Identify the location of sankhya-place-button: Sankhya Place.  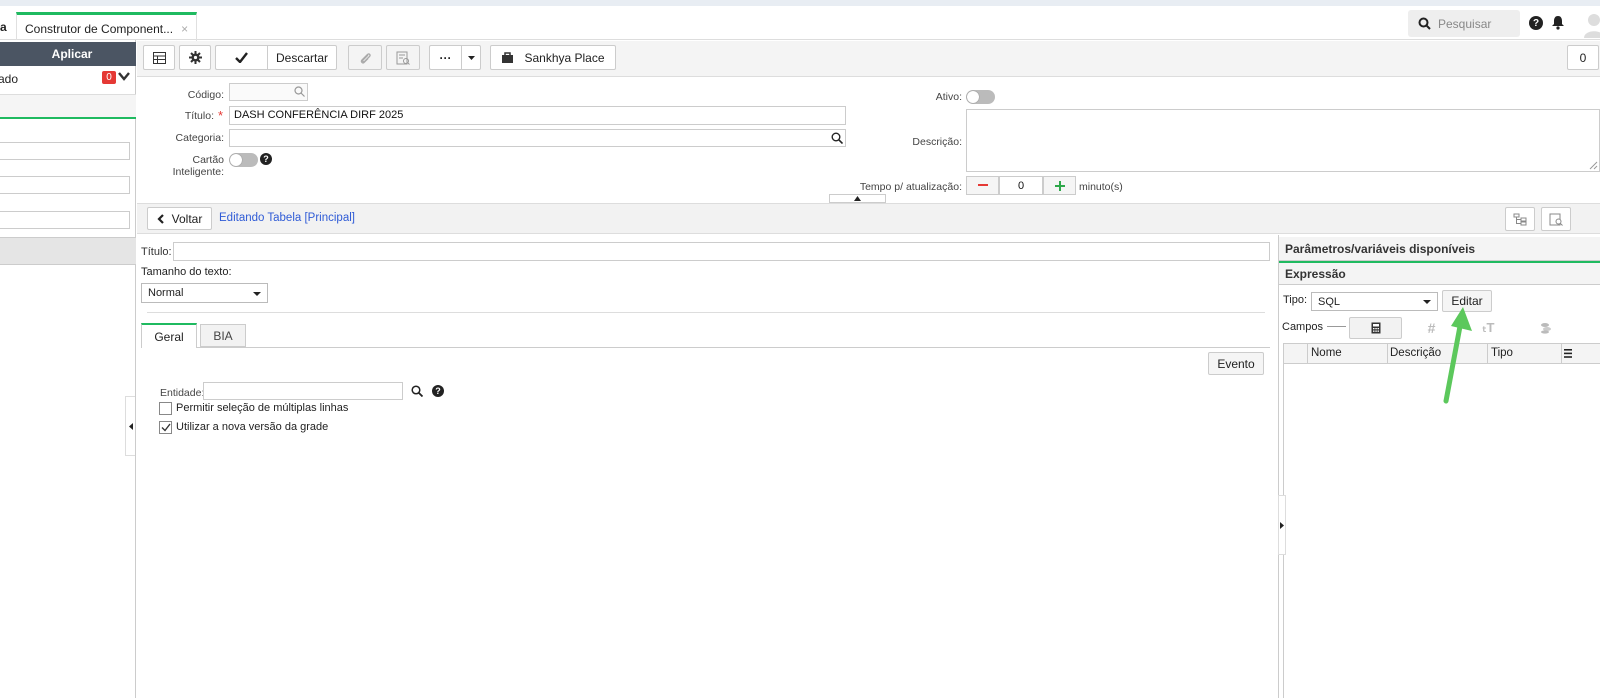
(553, 57).